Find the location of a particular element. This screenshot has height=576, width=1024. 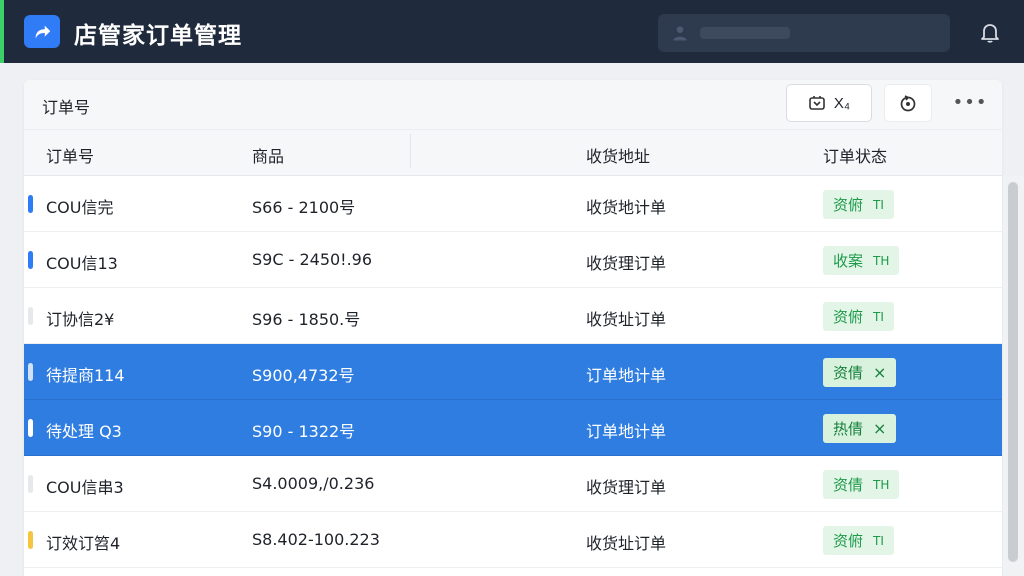

order-id-cell: 待提商114 is located at coordinates (85, 375).